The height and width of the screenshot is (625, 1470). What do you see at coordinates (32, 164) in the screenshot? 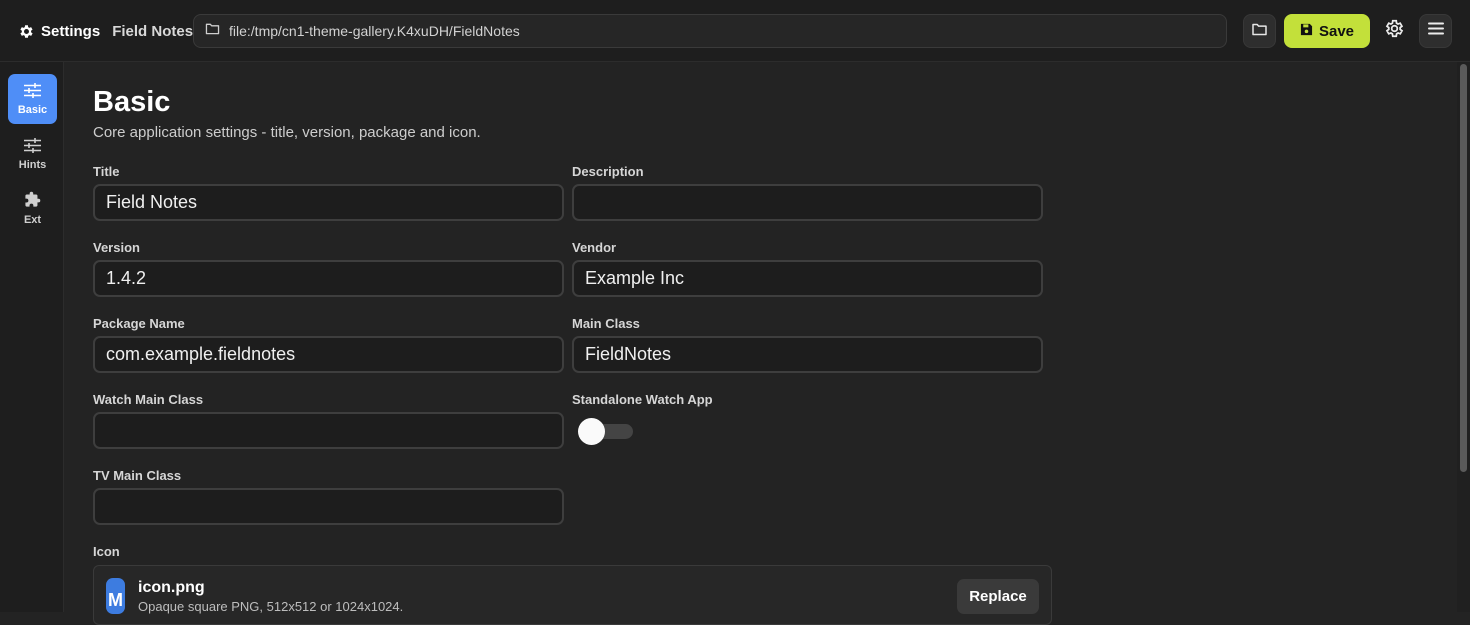
I see `sidebar-item-label: Hints` at bounding box center [32, 164].